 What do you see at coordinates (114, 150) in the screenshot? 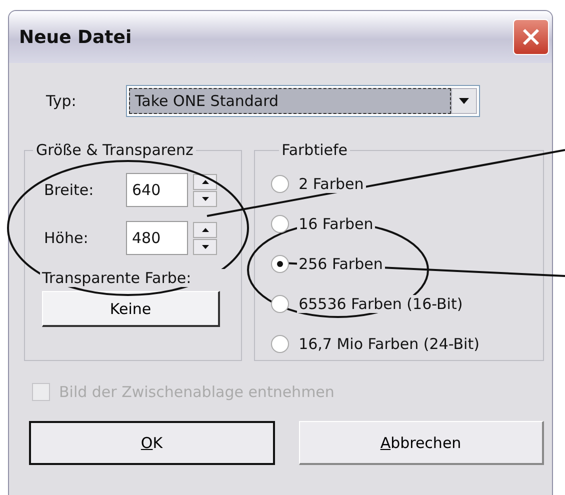
I see `group-title: Größe & Transparenz` at bounding box center [114, 150].